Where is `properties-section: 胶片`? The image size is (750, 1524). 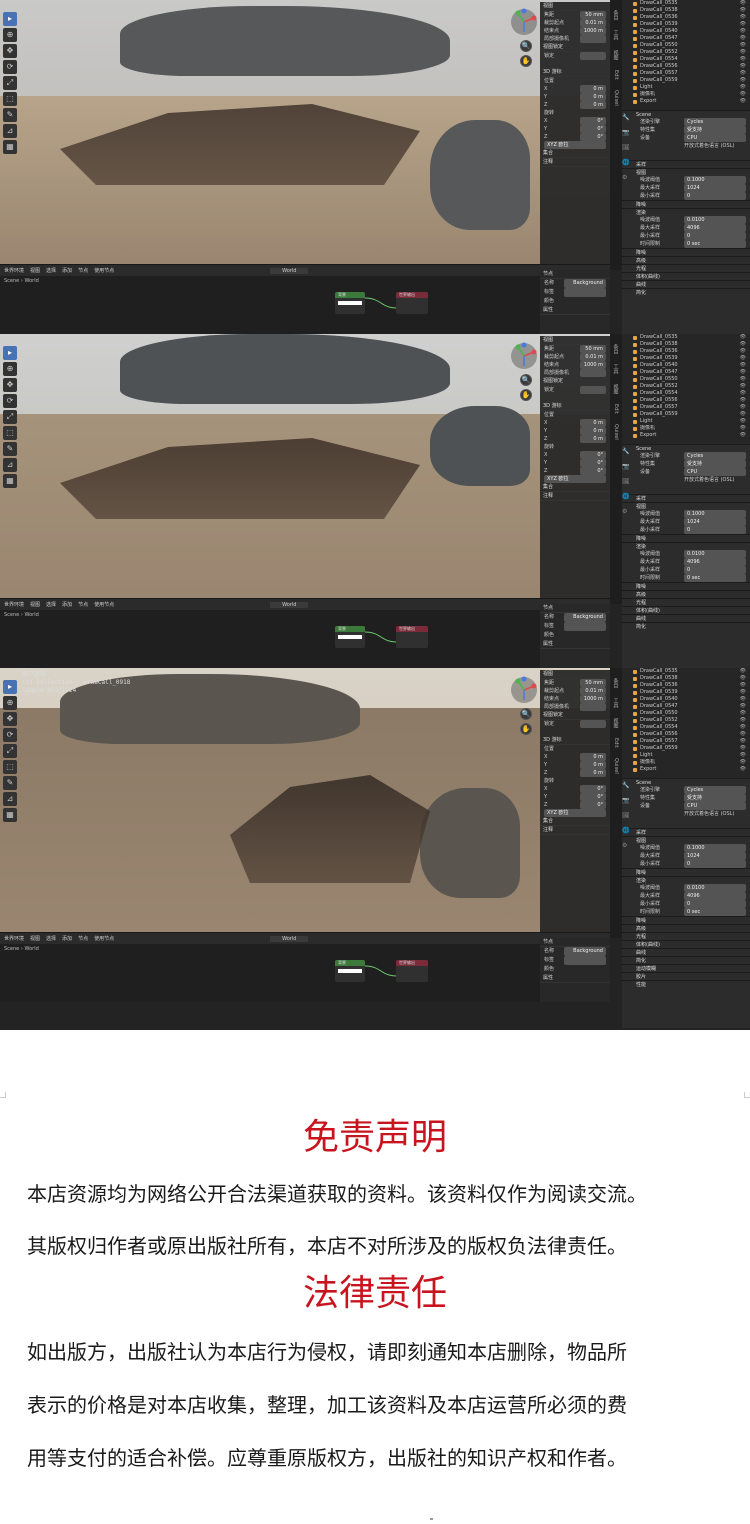 properties-section: 胶片 is located at coordinates (686, 976).